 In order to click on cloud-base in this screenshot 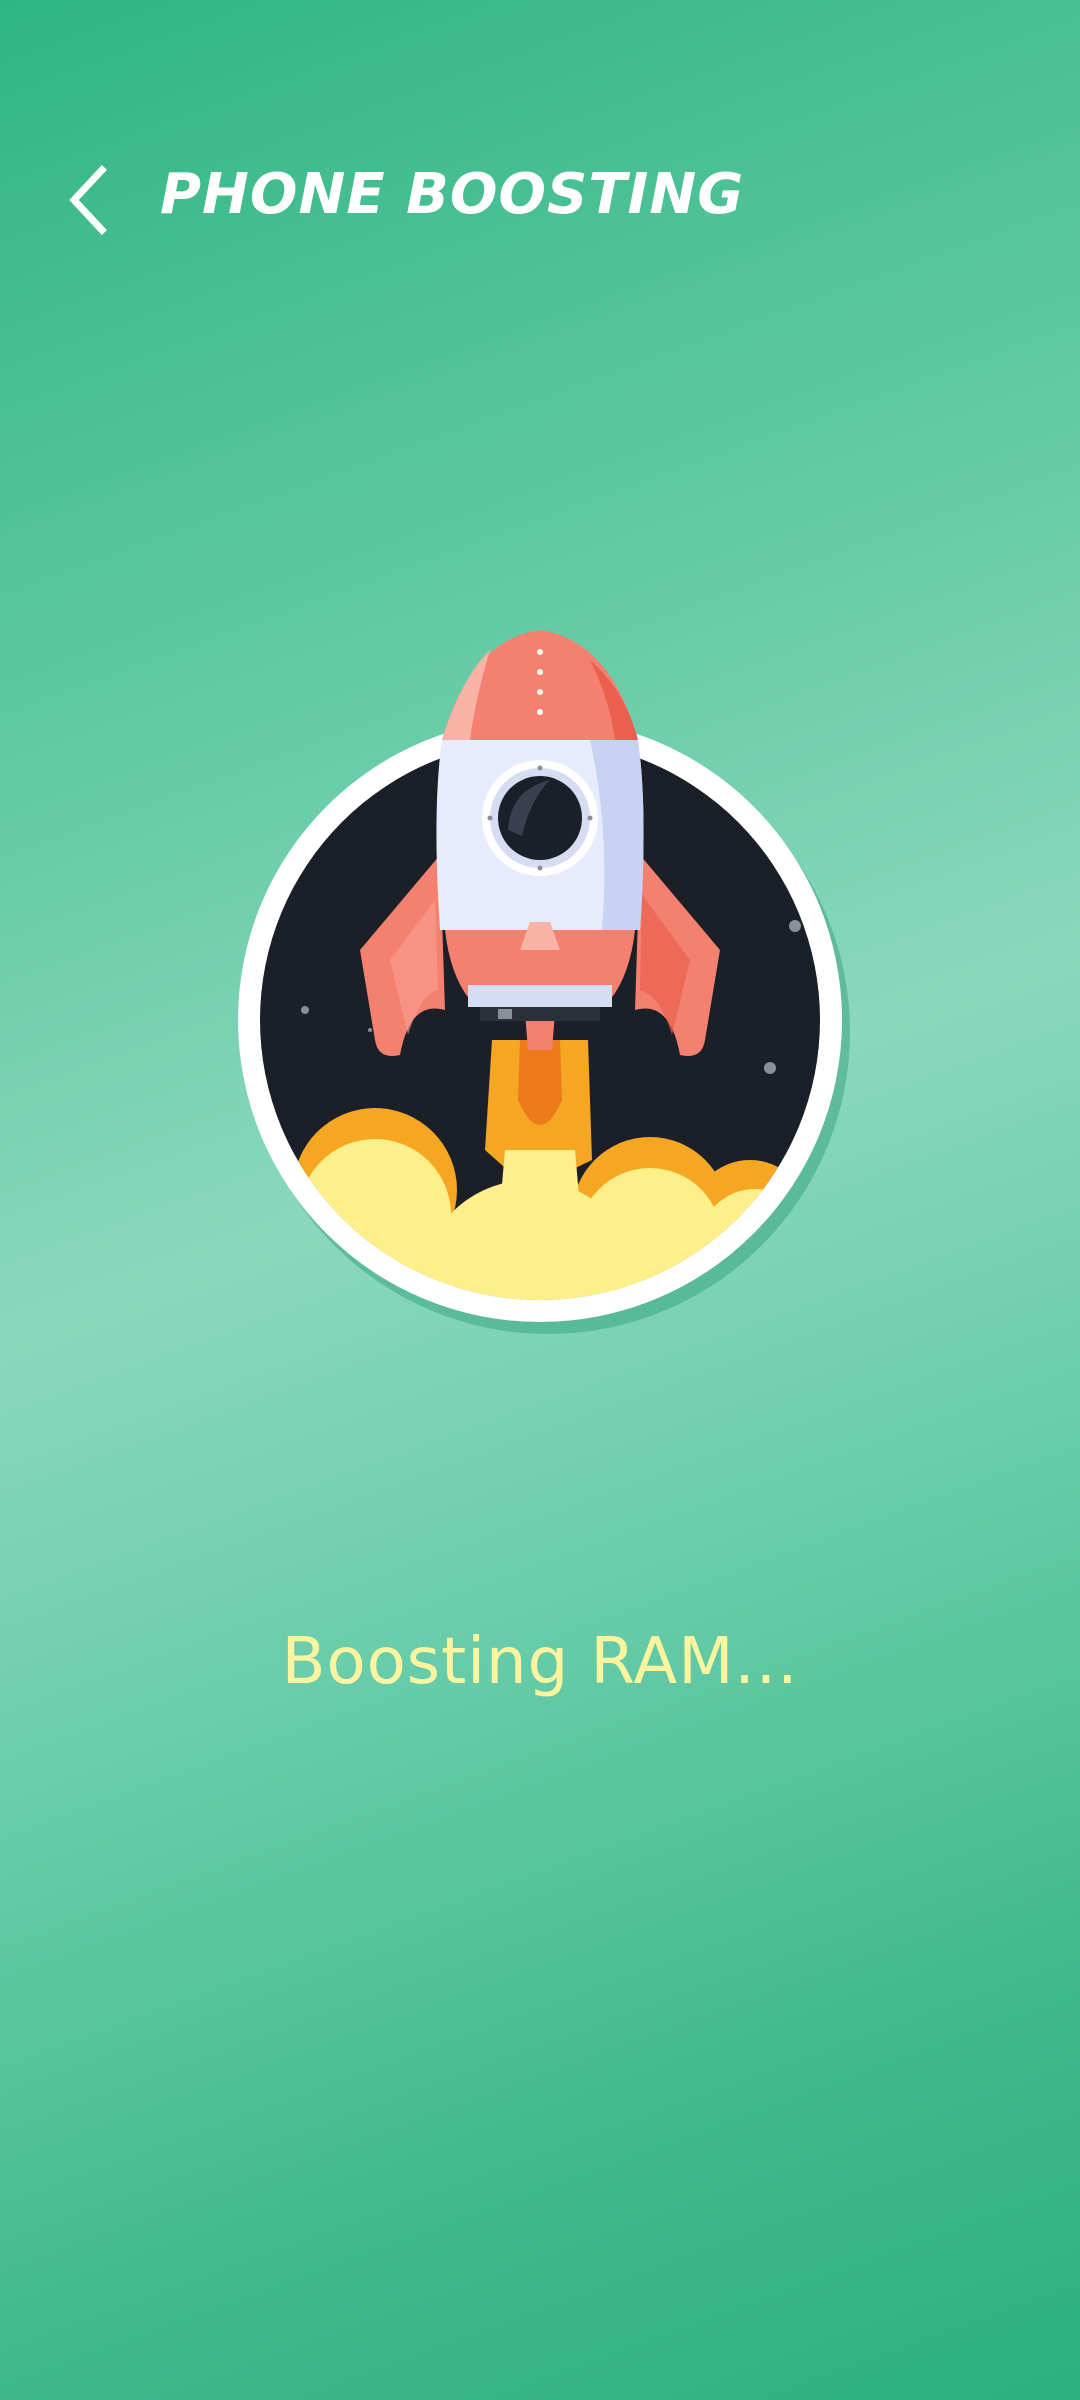, I will do `click(540, 1275)`.